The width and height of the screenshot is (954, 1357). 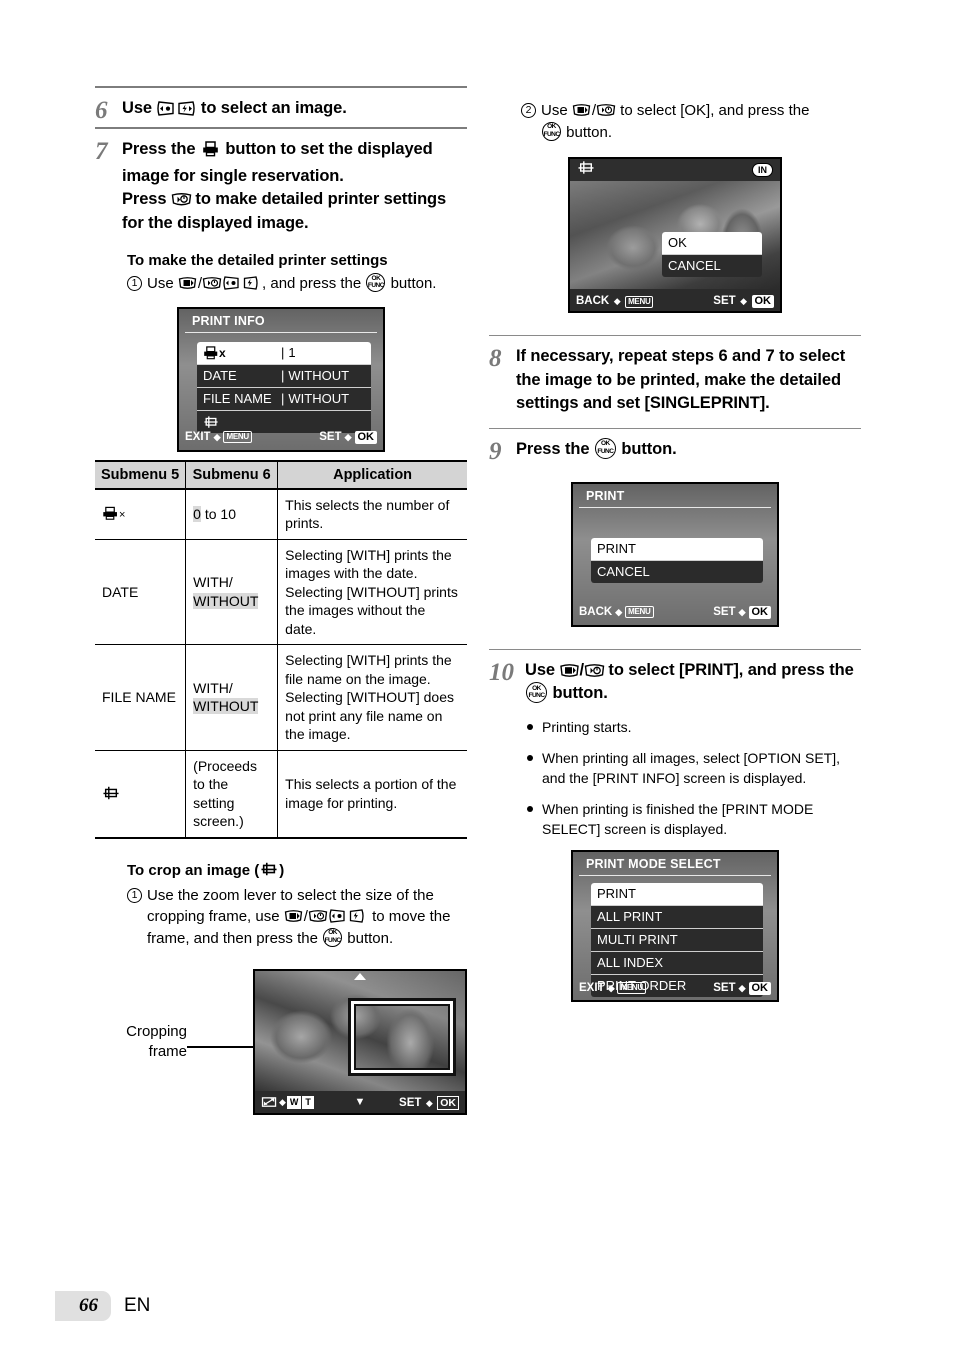 What do you see at coordinates (137, 1305) in the screenshot?
I see `language-label: EN` at bounding box center [137, 1305].